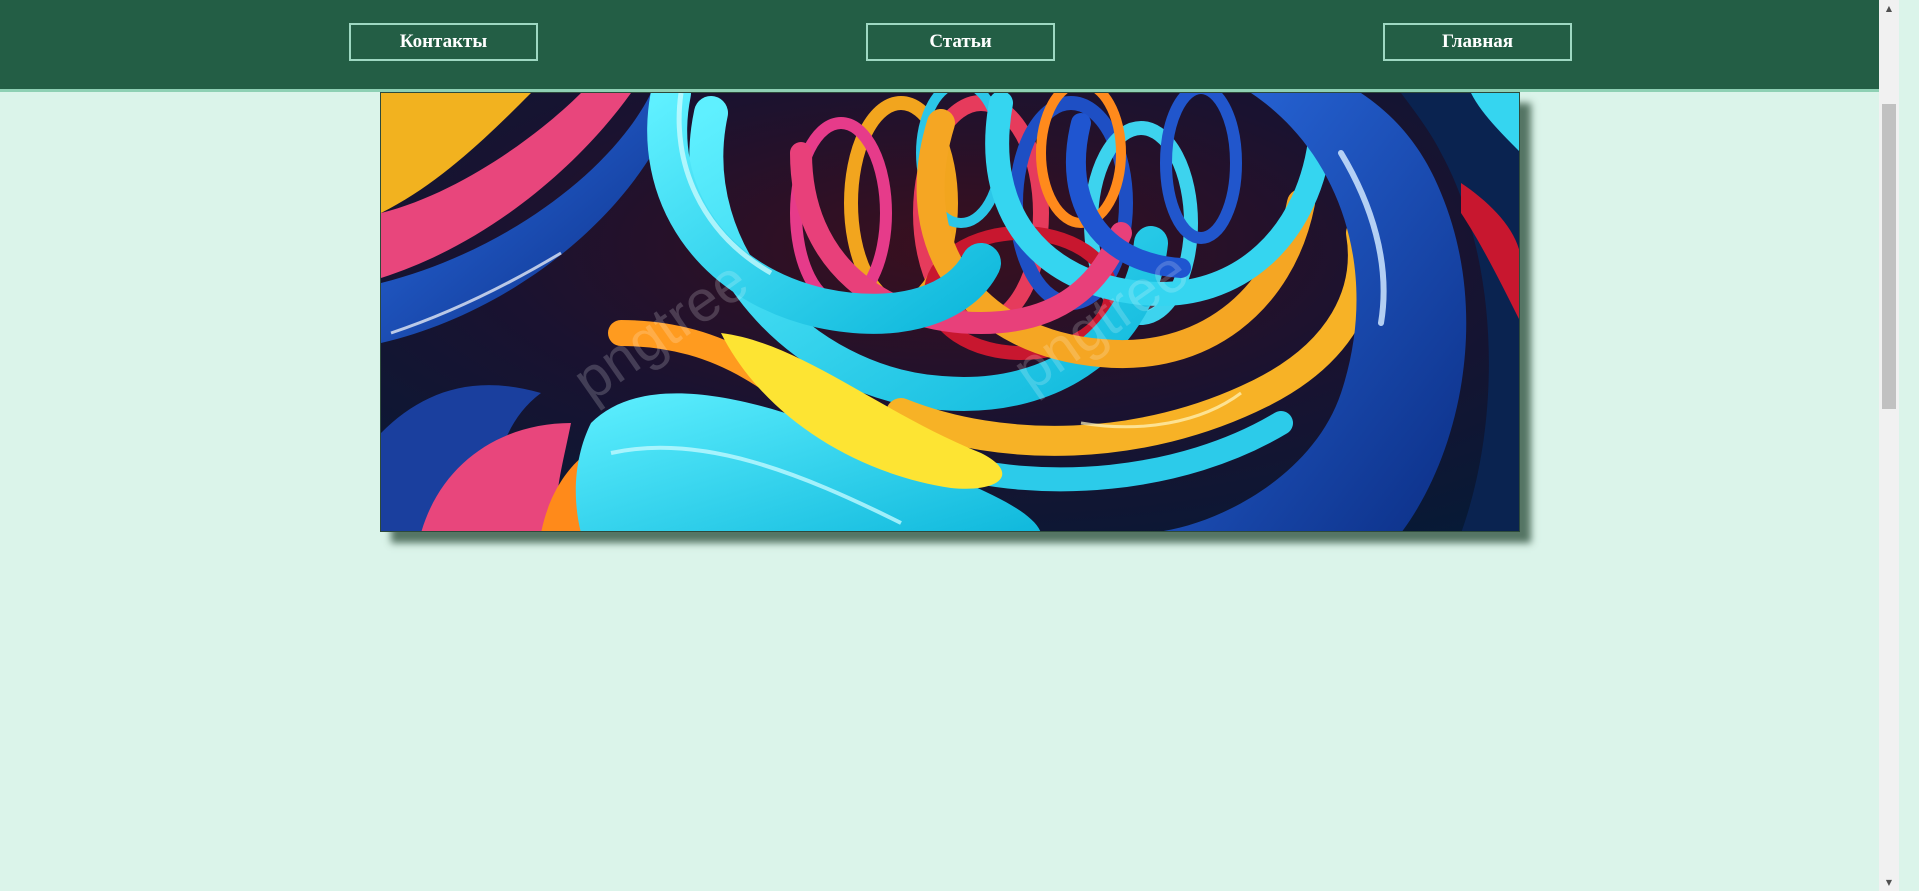 This screenshot has height=891, width=1919. I want to click on top-navbar: Контакты Статьи Главная, so click(949, 46).